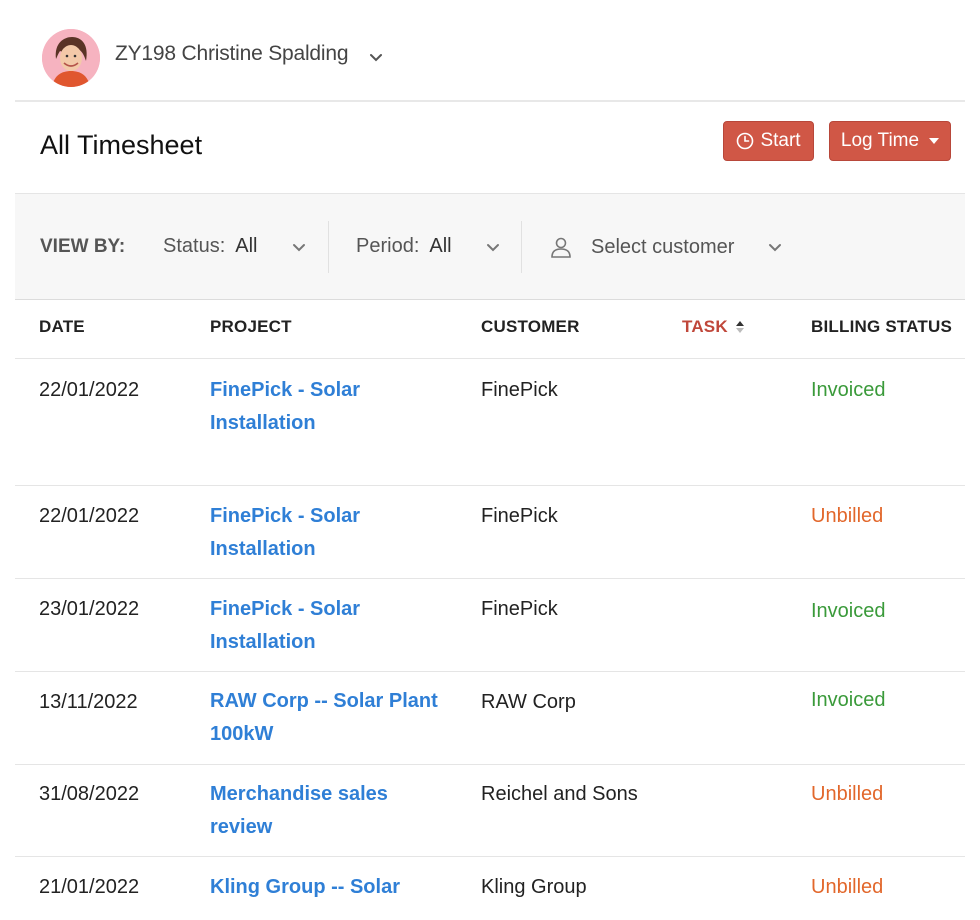 The image size is (980, 920). I want to click on period-value: All, so click(440, 246).